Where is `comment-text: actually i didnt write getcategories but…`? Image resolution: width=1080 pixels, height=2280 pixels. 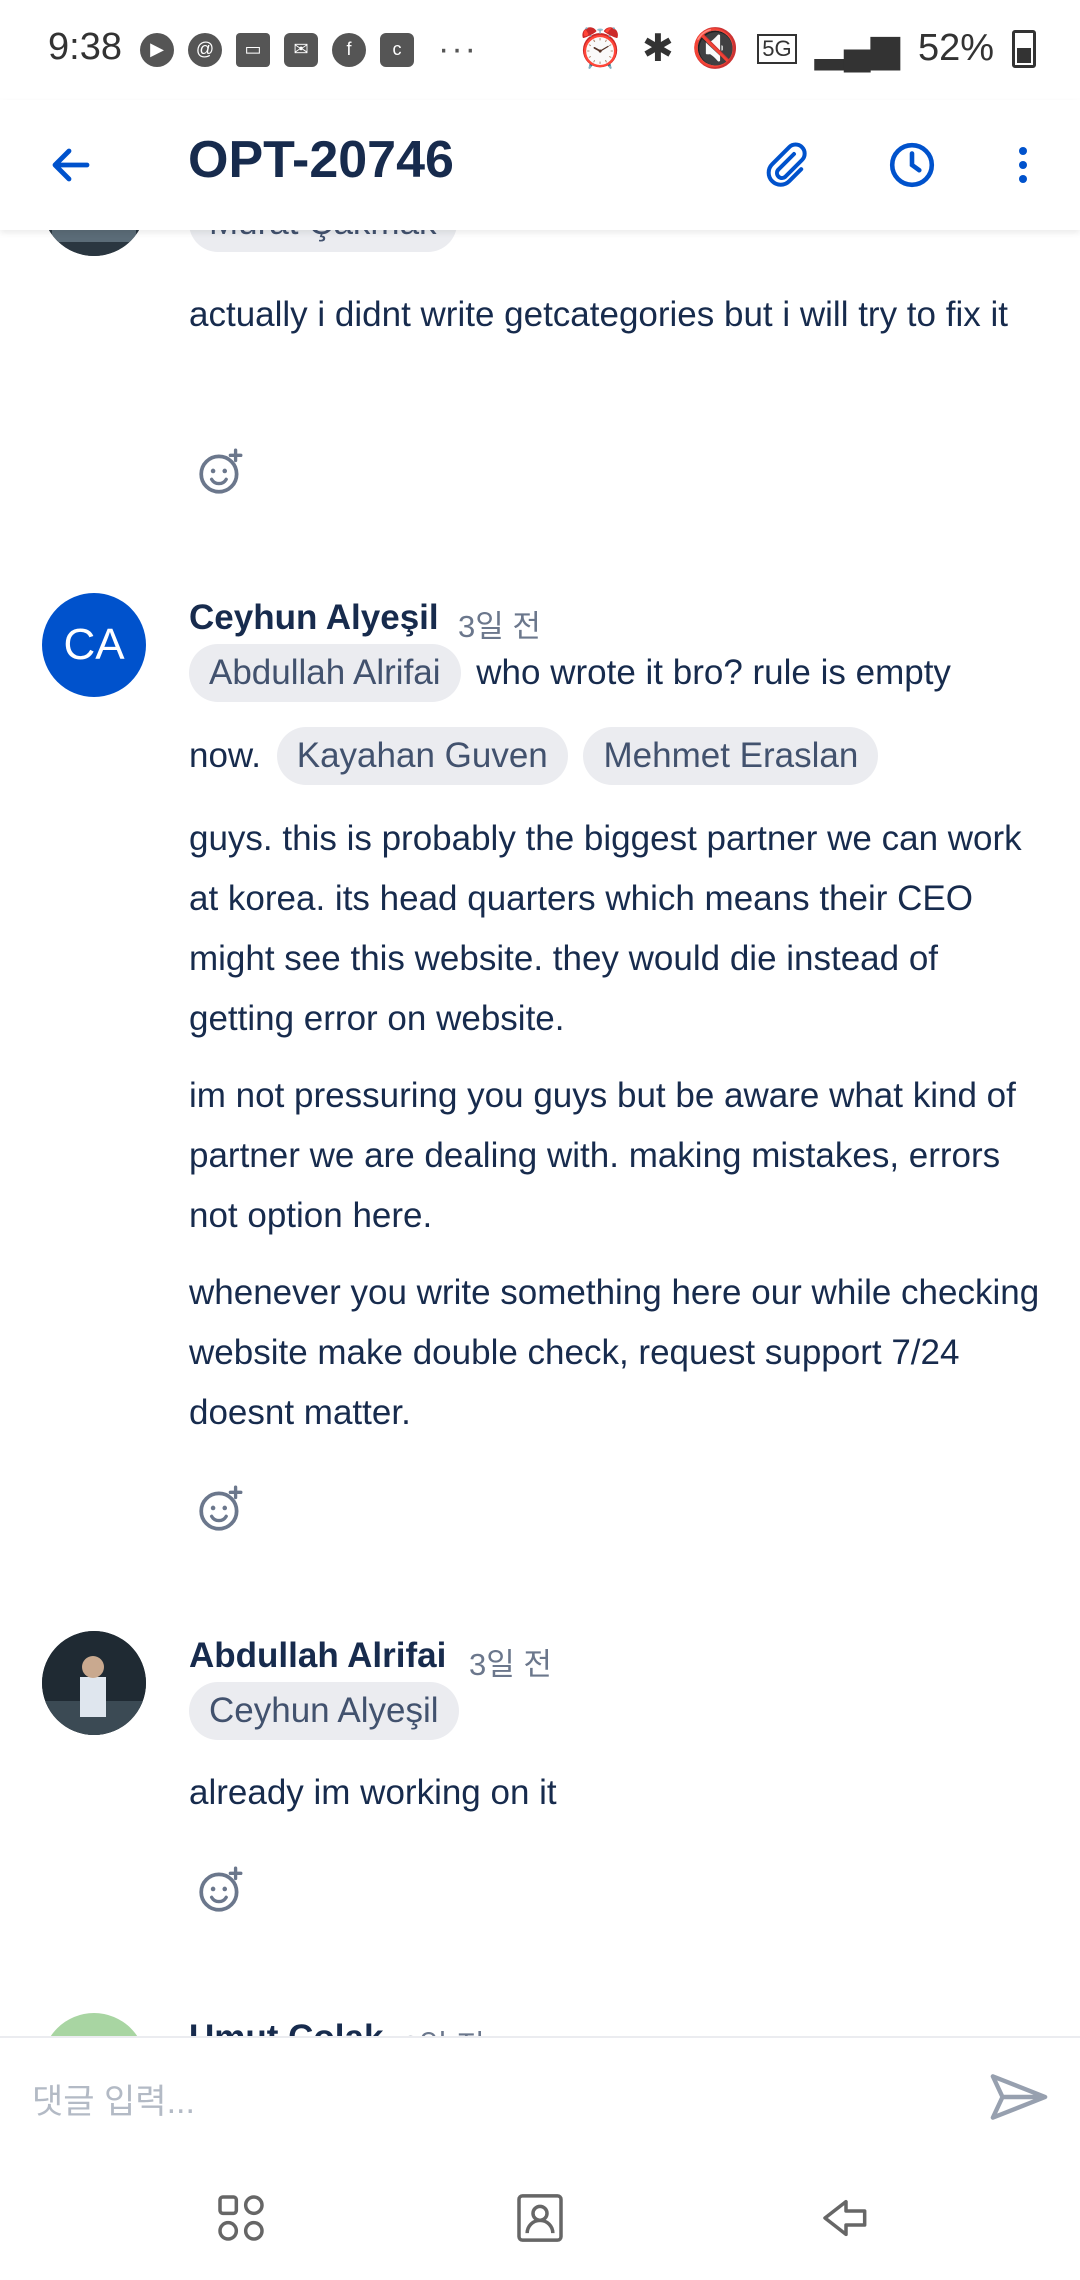
comment-text: actually i didnt write getcategories but… is located at coordinates (598, 314).